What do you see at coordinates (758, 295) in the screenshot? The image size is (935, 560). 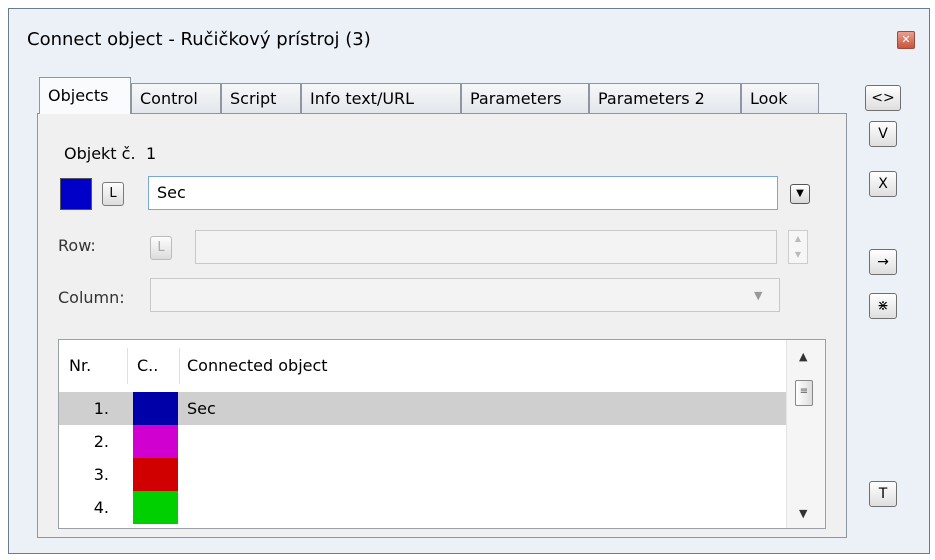 I see `column-chevron-down-icon: ▼` at bounding box center [758, 295].